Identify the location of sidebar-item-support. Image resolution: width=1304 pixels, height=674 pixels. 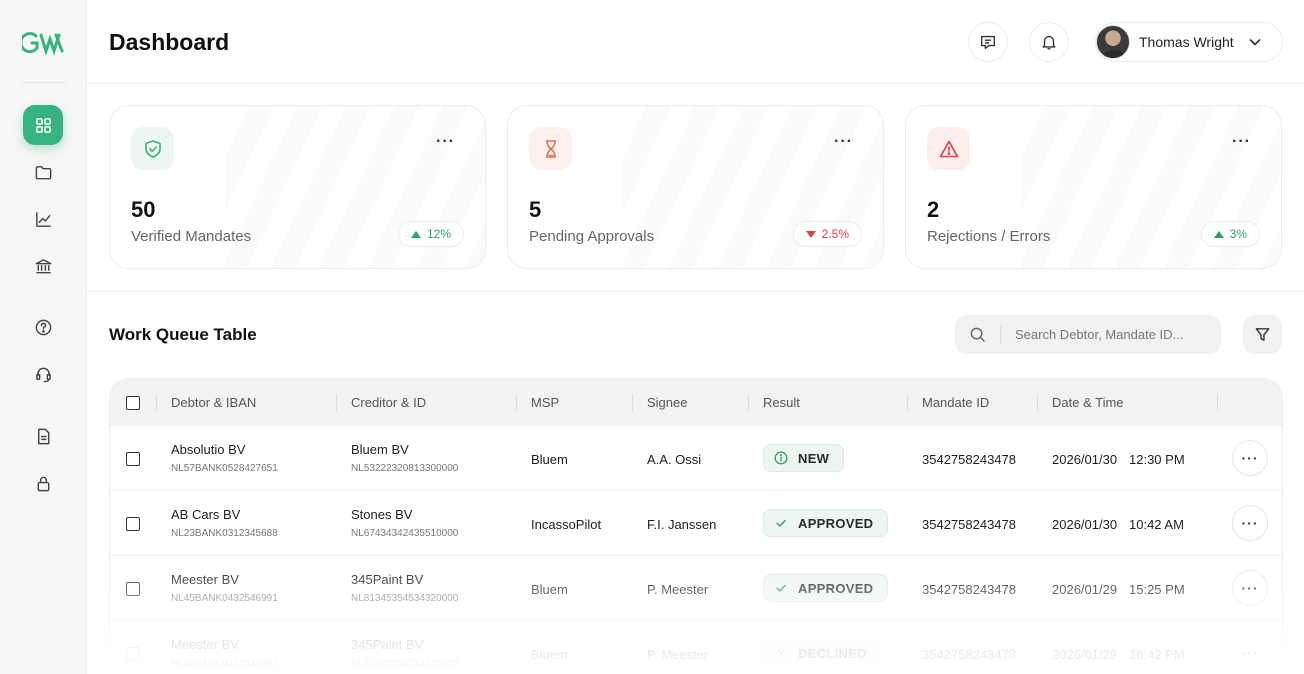
(43, 374).